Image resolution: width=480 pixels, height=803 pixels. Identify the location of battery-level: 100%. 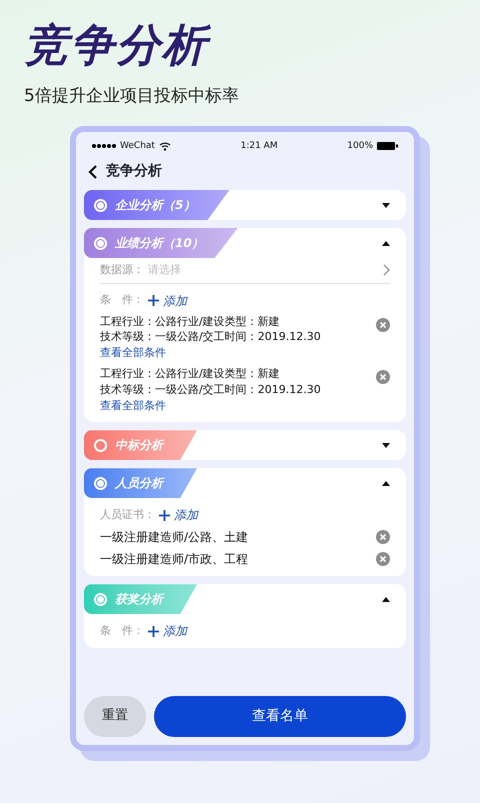
(360, 146).